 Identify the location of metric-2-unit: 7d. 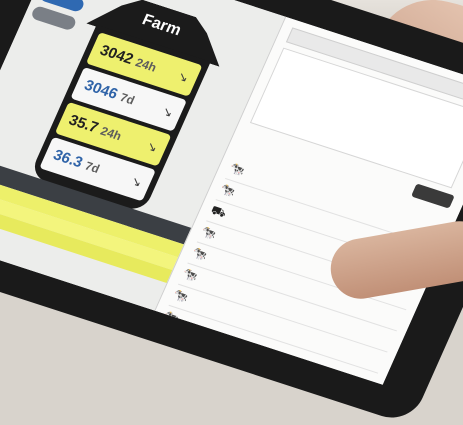
(127, 99).